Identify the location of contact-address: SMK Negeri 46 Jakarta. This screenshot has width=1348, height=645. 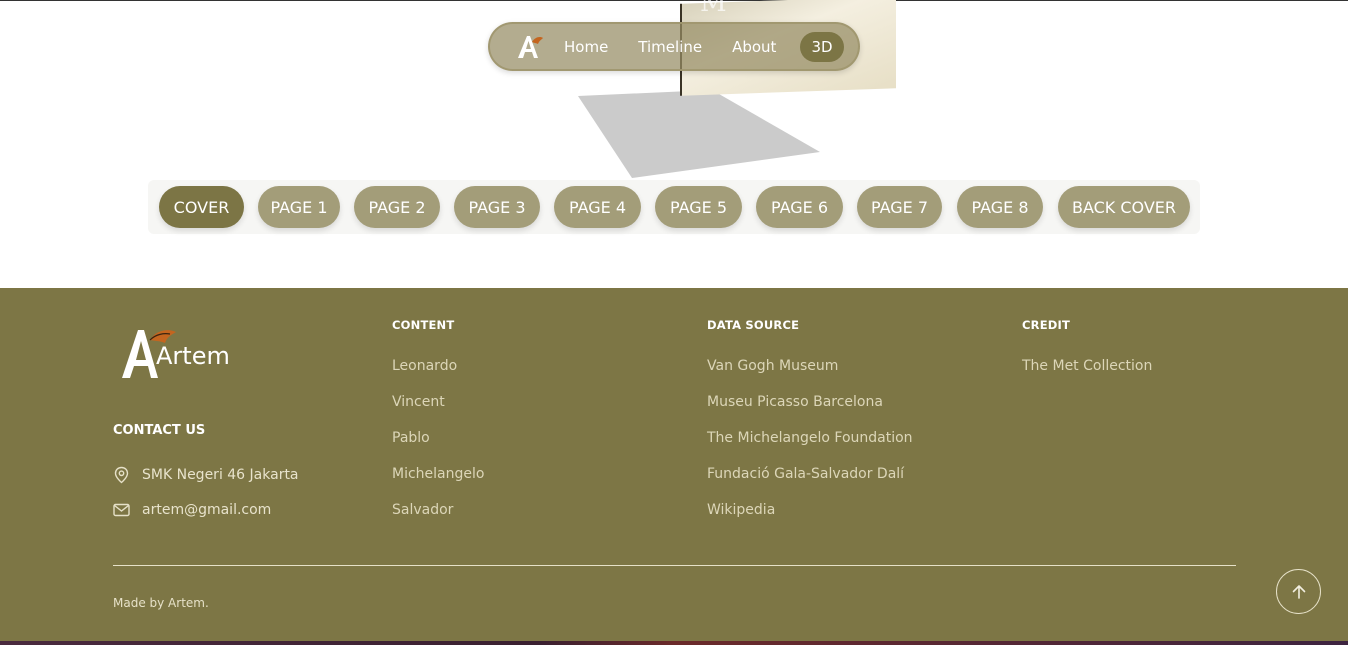
(206, 475).